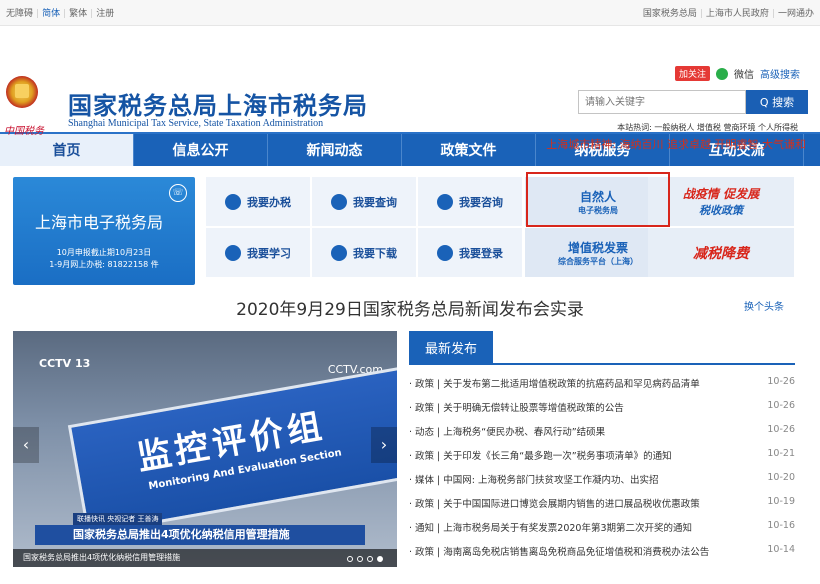 The image size is (820, 584). I want to click on news-divider, so click(602, 364).